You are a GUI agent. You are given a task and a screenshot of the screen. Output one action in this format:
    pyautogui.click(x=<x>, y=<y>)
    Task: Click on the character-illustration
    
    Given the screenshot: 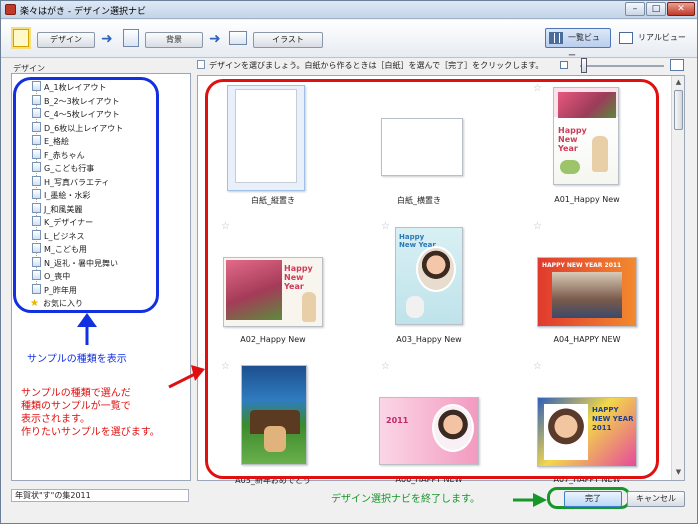 What is the action you would take?
    pyautogui.click(x=275, y=439)
    